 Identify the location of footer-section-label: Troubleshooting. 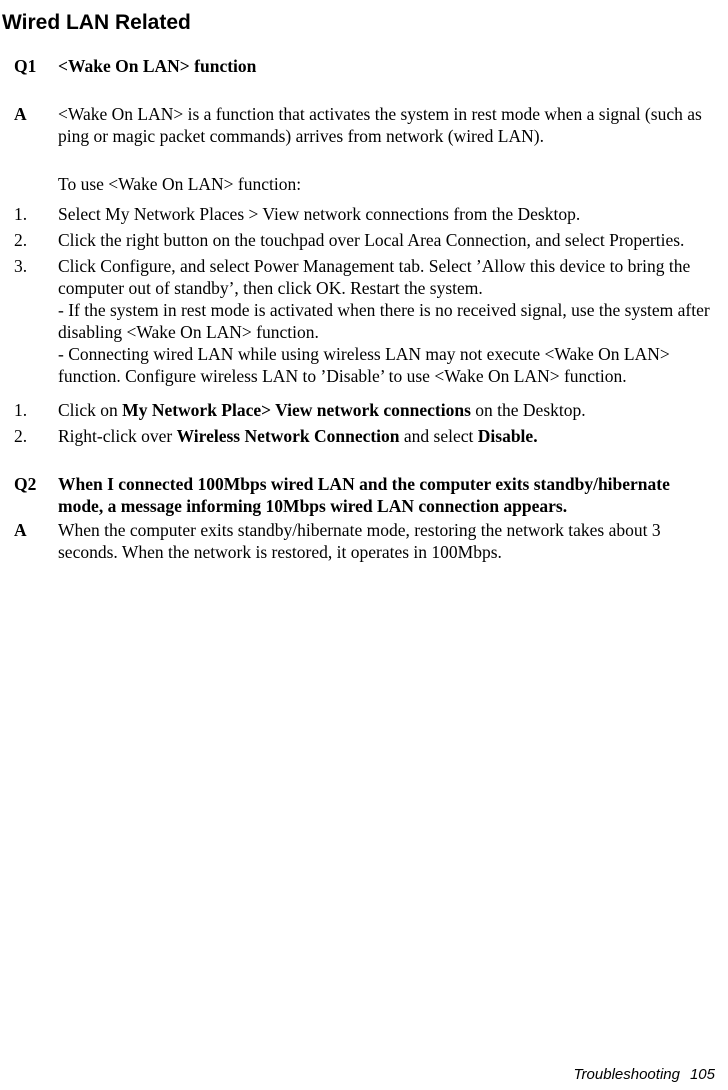
(626, 1074).